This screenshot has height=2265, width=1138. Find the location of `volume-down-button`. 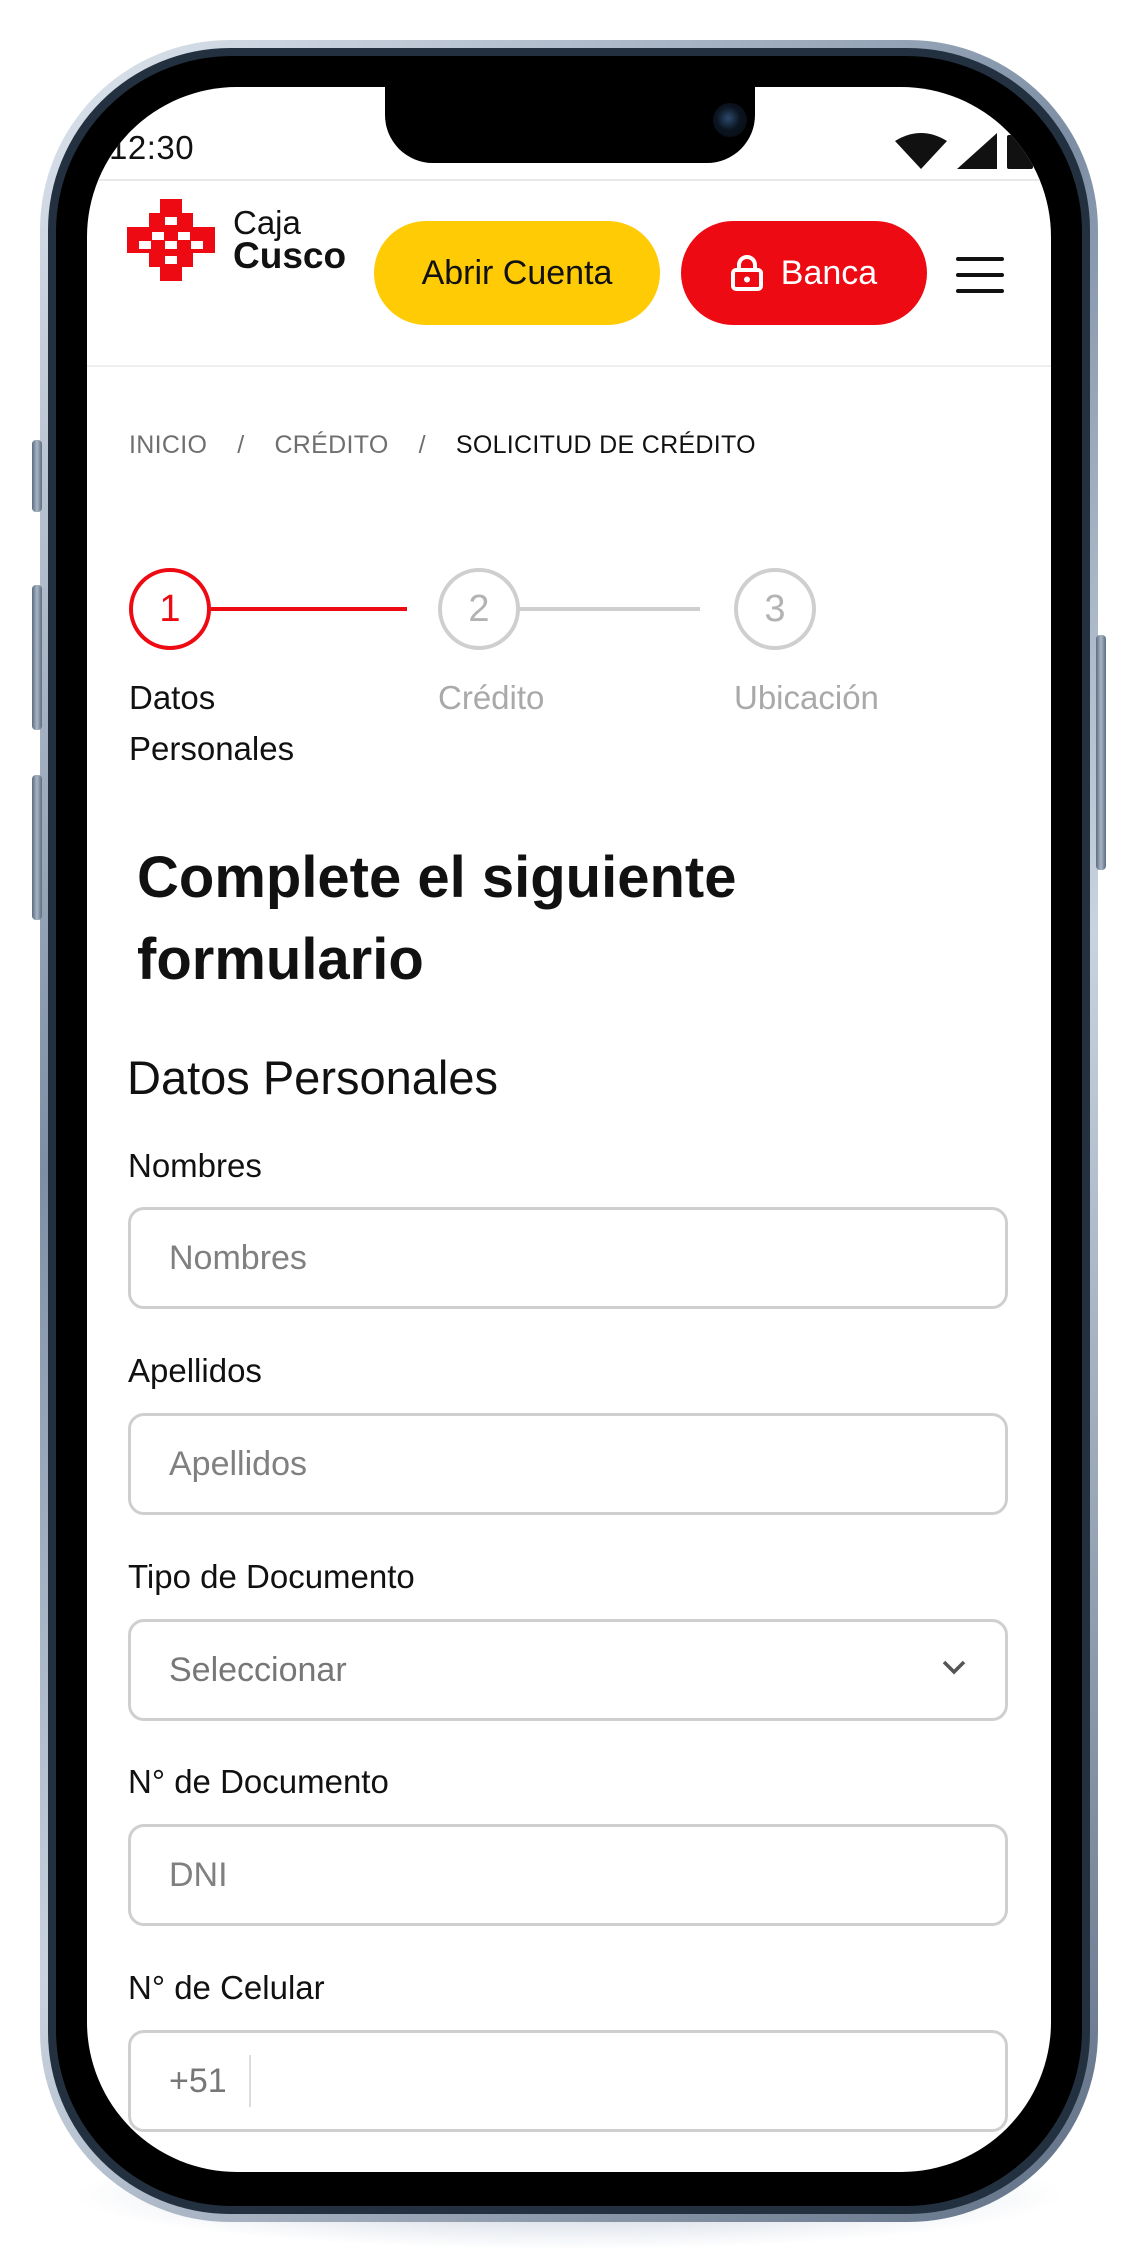

volume-down-button is located at coordinates (37, 847).